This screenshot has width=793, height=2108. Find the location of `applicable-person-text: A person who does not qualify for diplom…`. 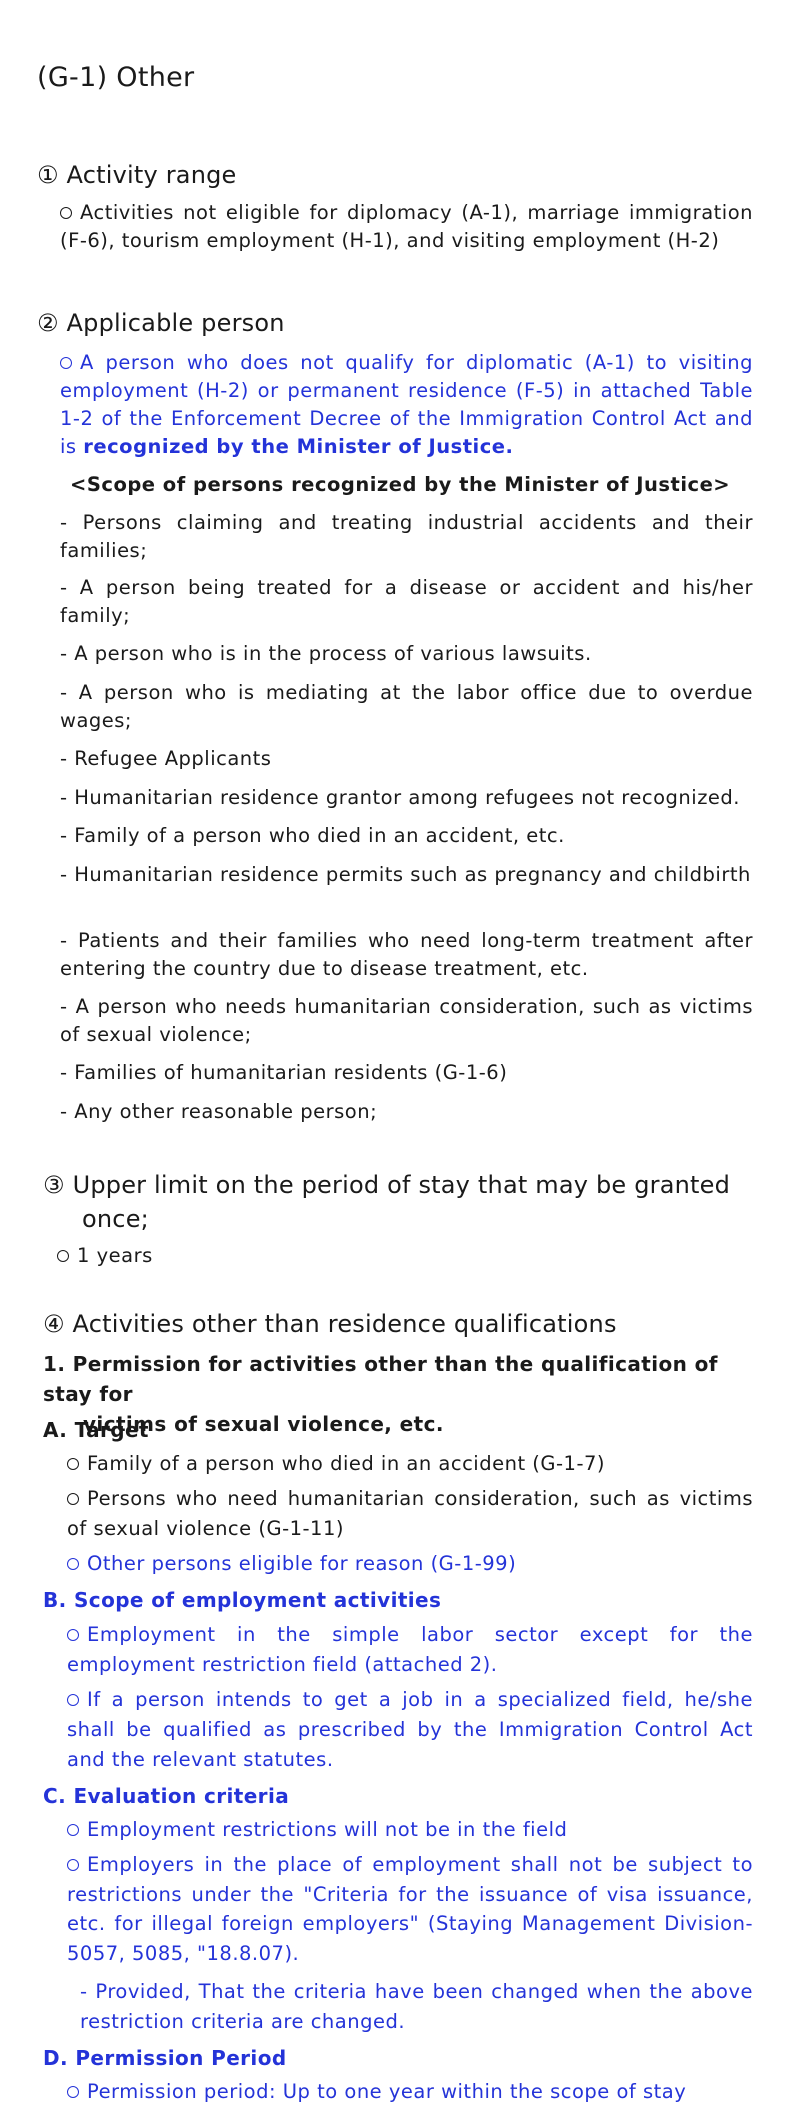

applicable-person-text: A person who does not qualify for diplom… is located at coordinates (406, 404).